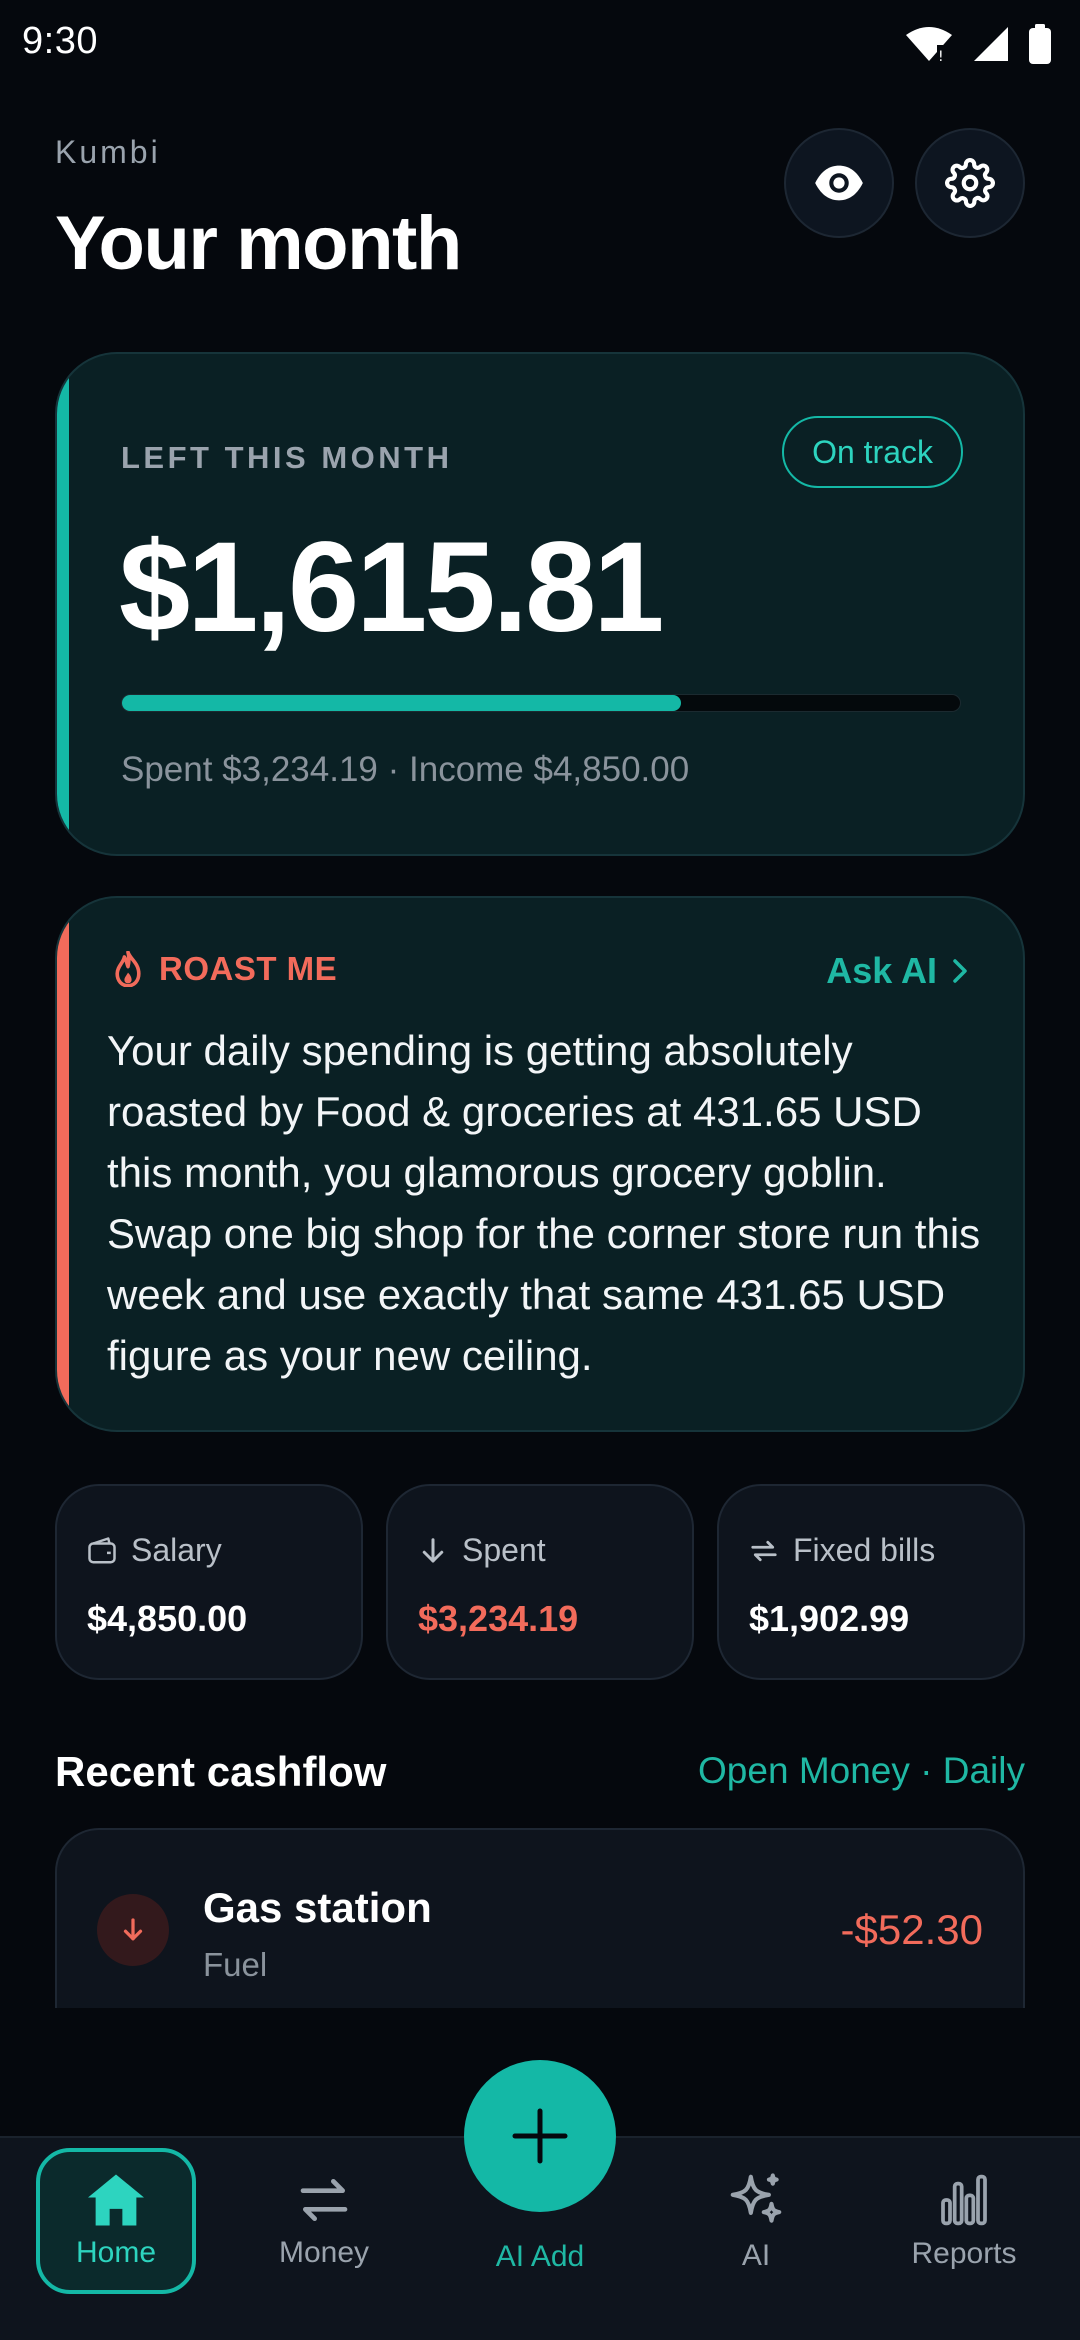 This screenshot has width=1080, height=2340. I want to click on stat-label: Spent, so click(504, 1550).